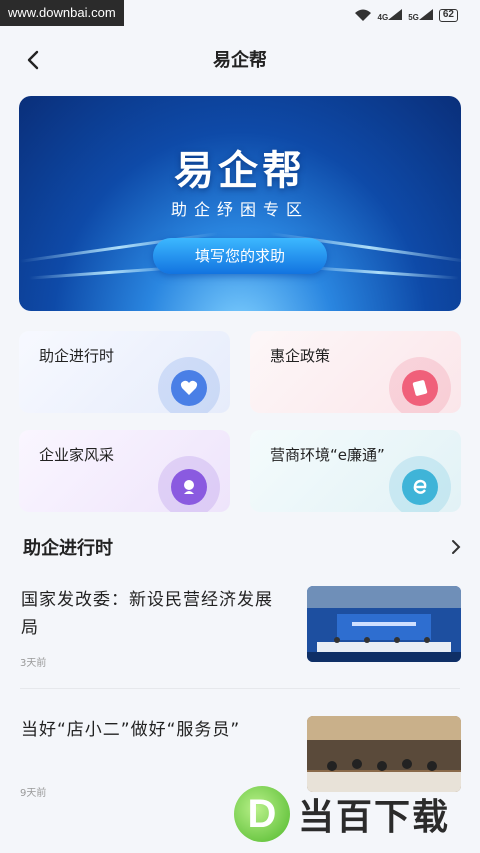 The image size is (480, 853). What do you see at coordinates (77, 455) in the screenshot?
I see `card-label: 企业家风采` at bounding box center [77, 455].